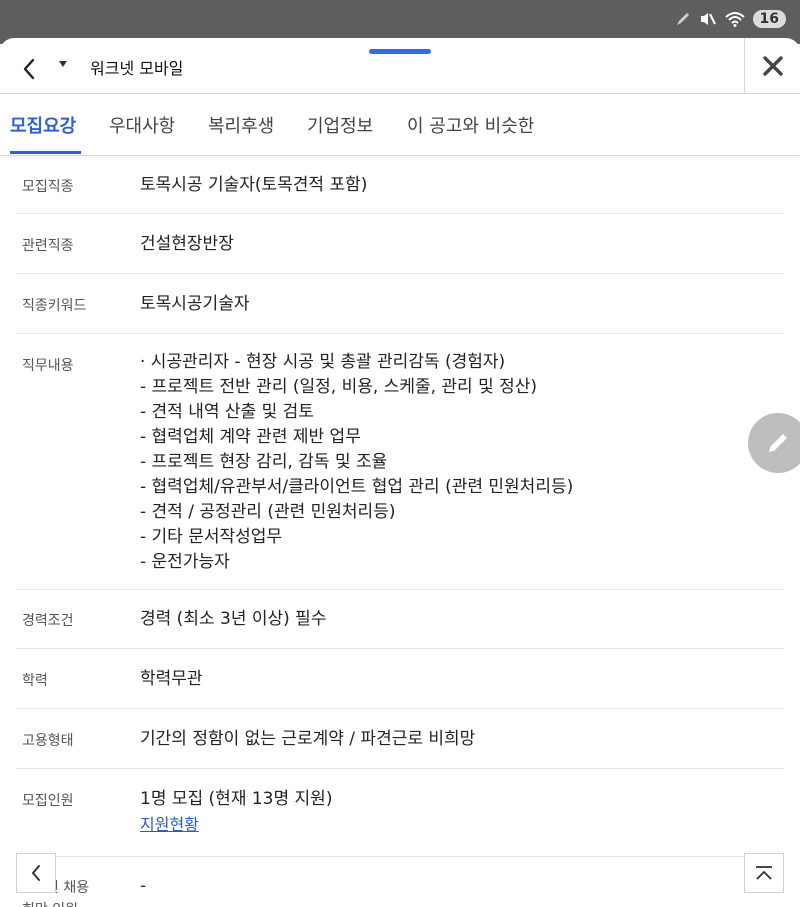  Describe the element at coordinates (195, 304) in the screenshot. I see `value-line: 토목시공기술자` at that location.